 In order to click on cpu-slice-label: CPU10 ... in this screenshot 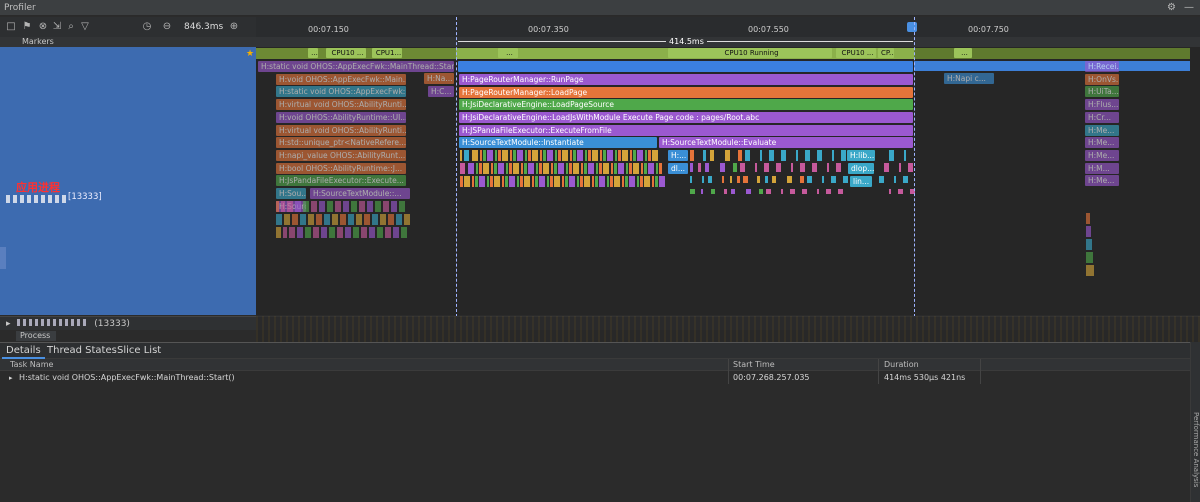, I will do `click(856, 53)`.